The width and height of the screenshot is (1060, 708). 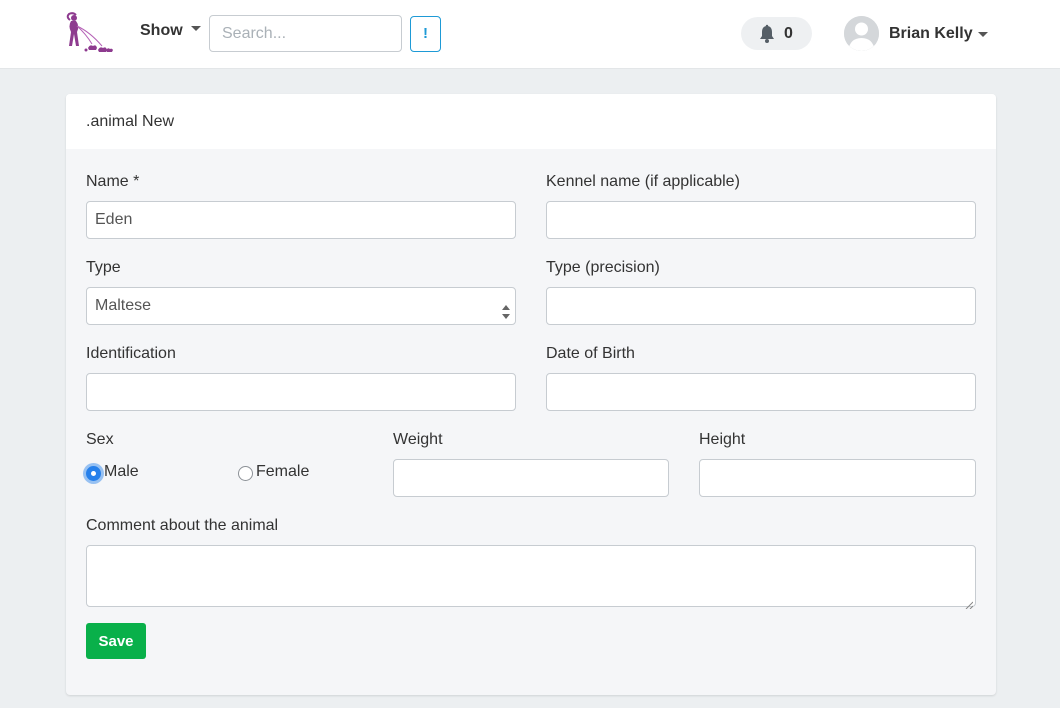 I want to click on save-button: Save, so click(x=116, y=641).